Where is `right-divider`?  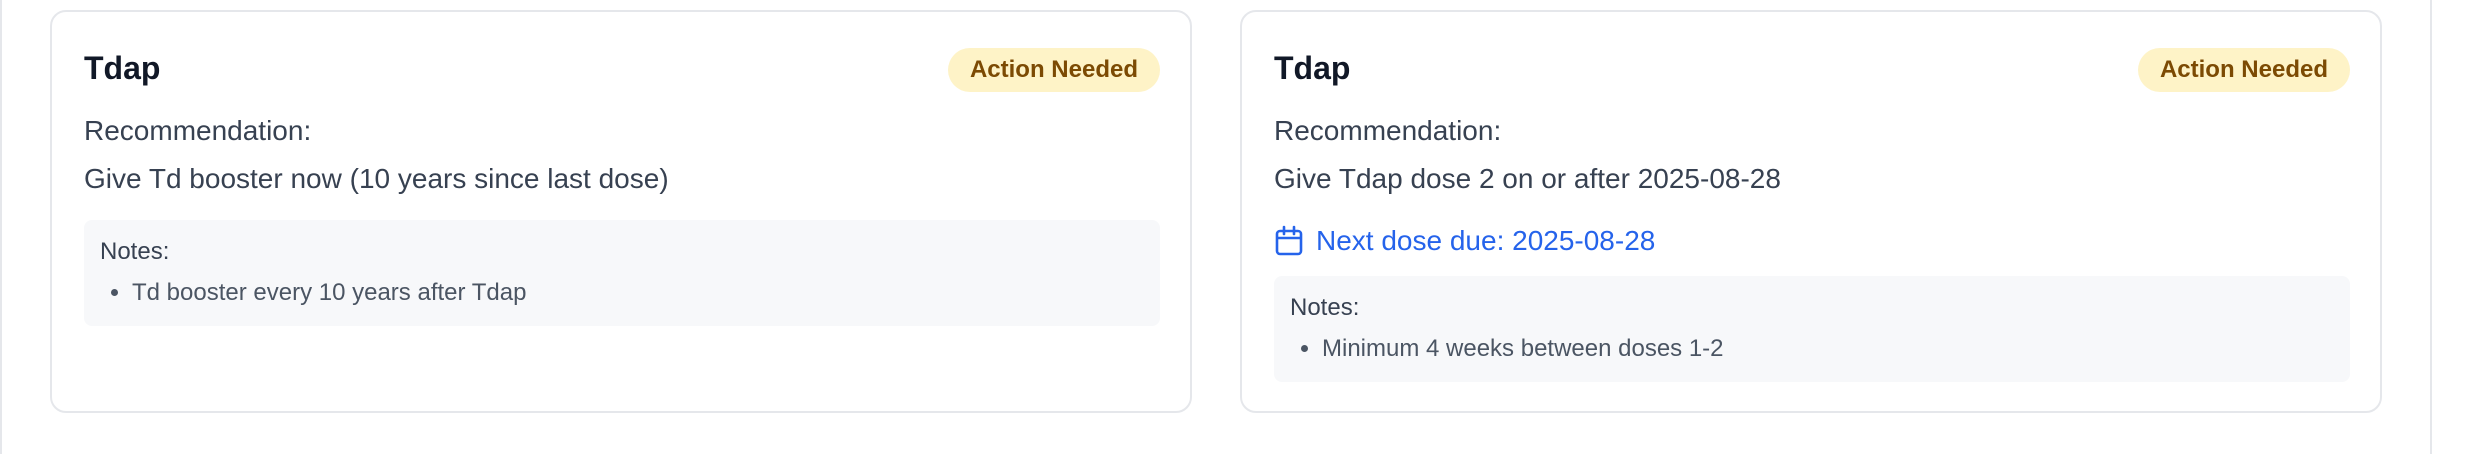
right-divider is located at coordinates (2431, 227).